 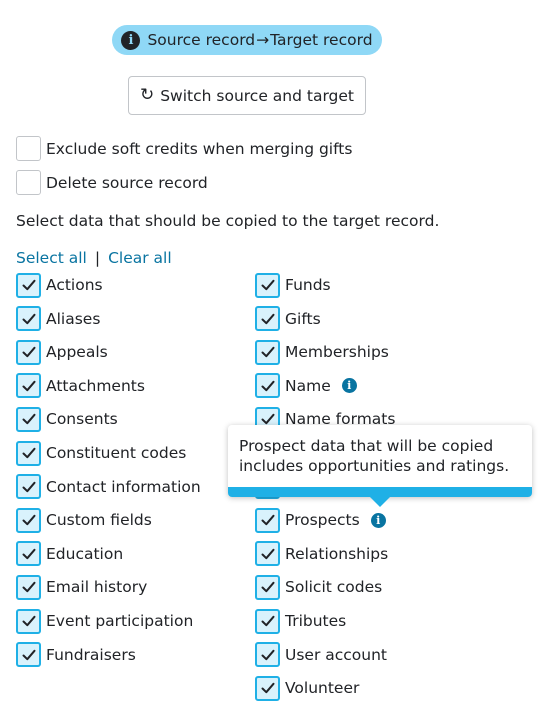 What do you see at coordinates (293, 285) in the screenshot?
I see `data-type-item: Funds` at bounding box center [293, 285].